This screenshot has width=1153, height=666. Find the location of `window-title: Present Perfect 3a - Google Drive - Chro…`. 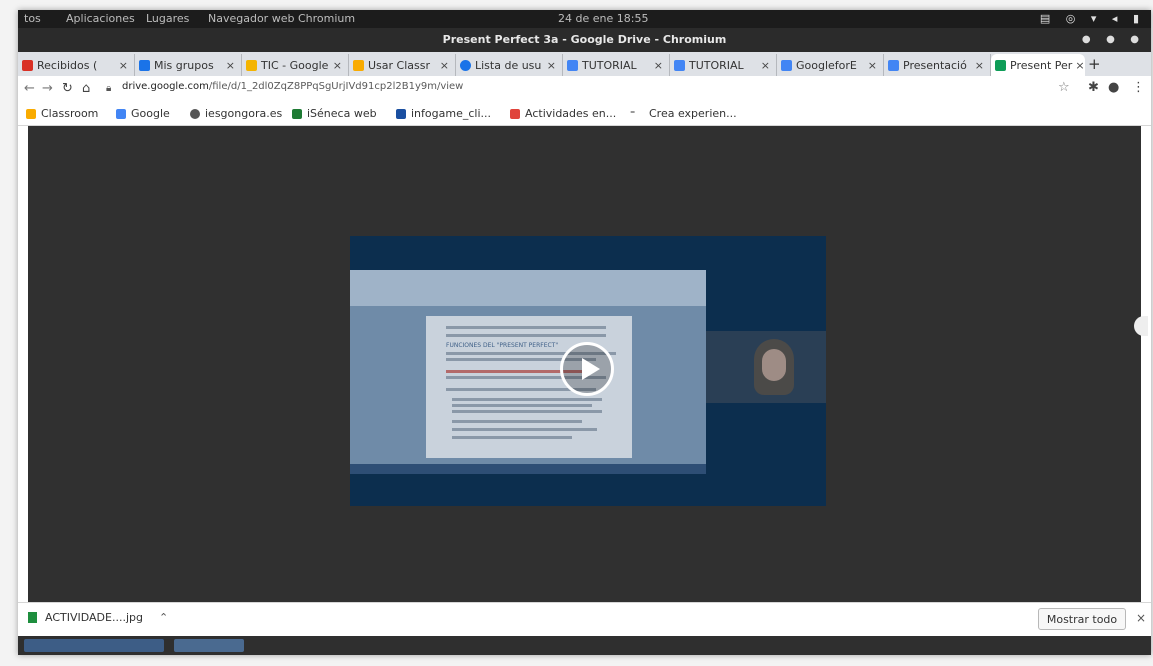

window-title: Present Perfect 3a - Google Drive - Chro… is located at coordinates (584, 39).